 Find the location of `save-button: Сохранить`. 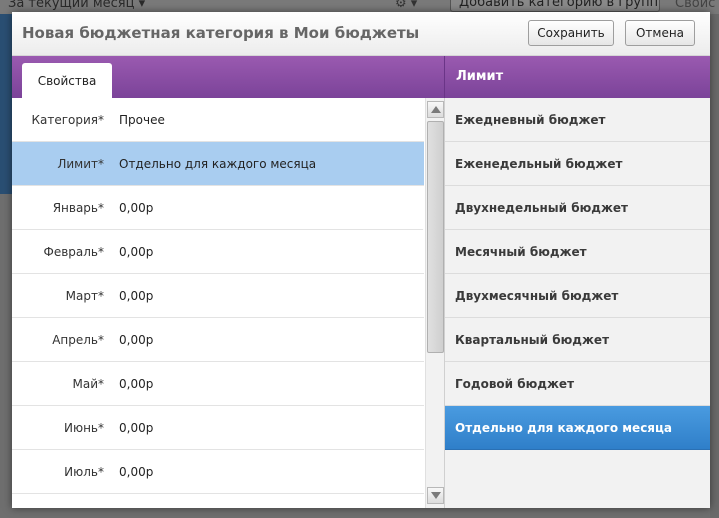

save-button: Сохранить is located at coordinates (571, 33).